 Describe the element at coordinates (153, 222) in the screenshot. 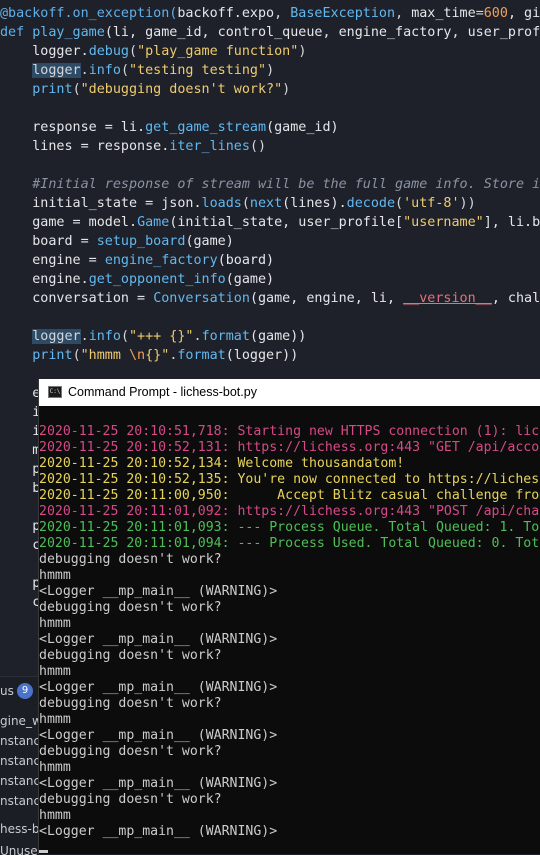

I see `code-token: Game` at that location.